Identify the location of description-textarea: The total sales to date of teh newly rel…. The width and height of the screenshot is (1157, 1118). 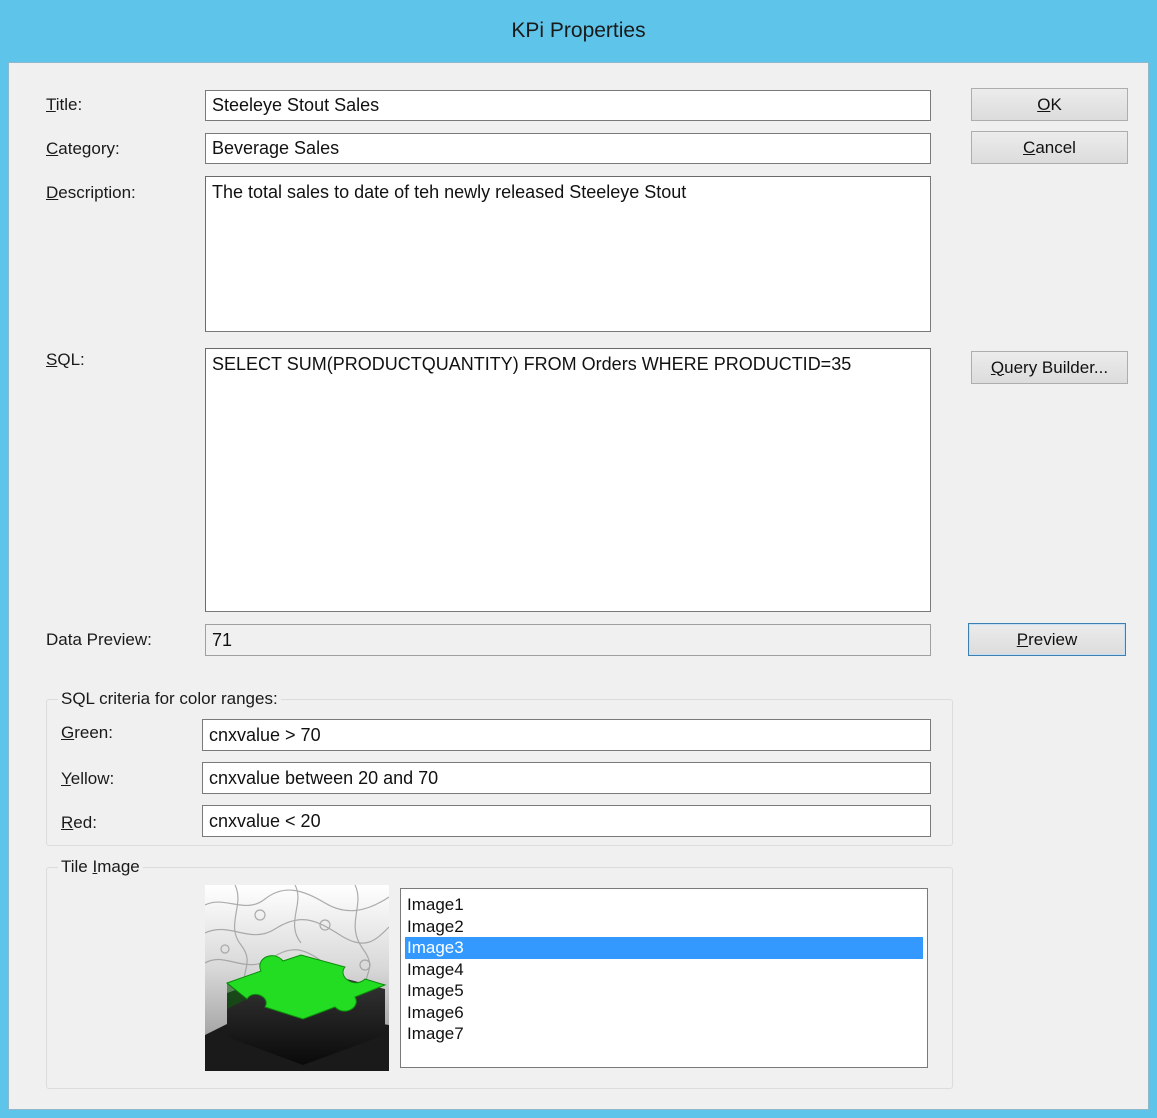
(568, 254).